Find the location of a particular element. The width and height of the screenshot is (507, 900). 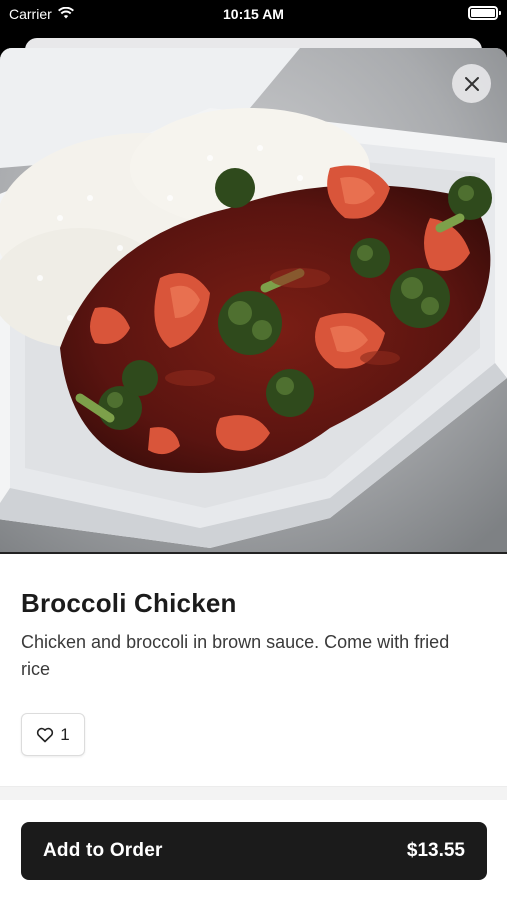

close-button is located at coordinates (471, 83).